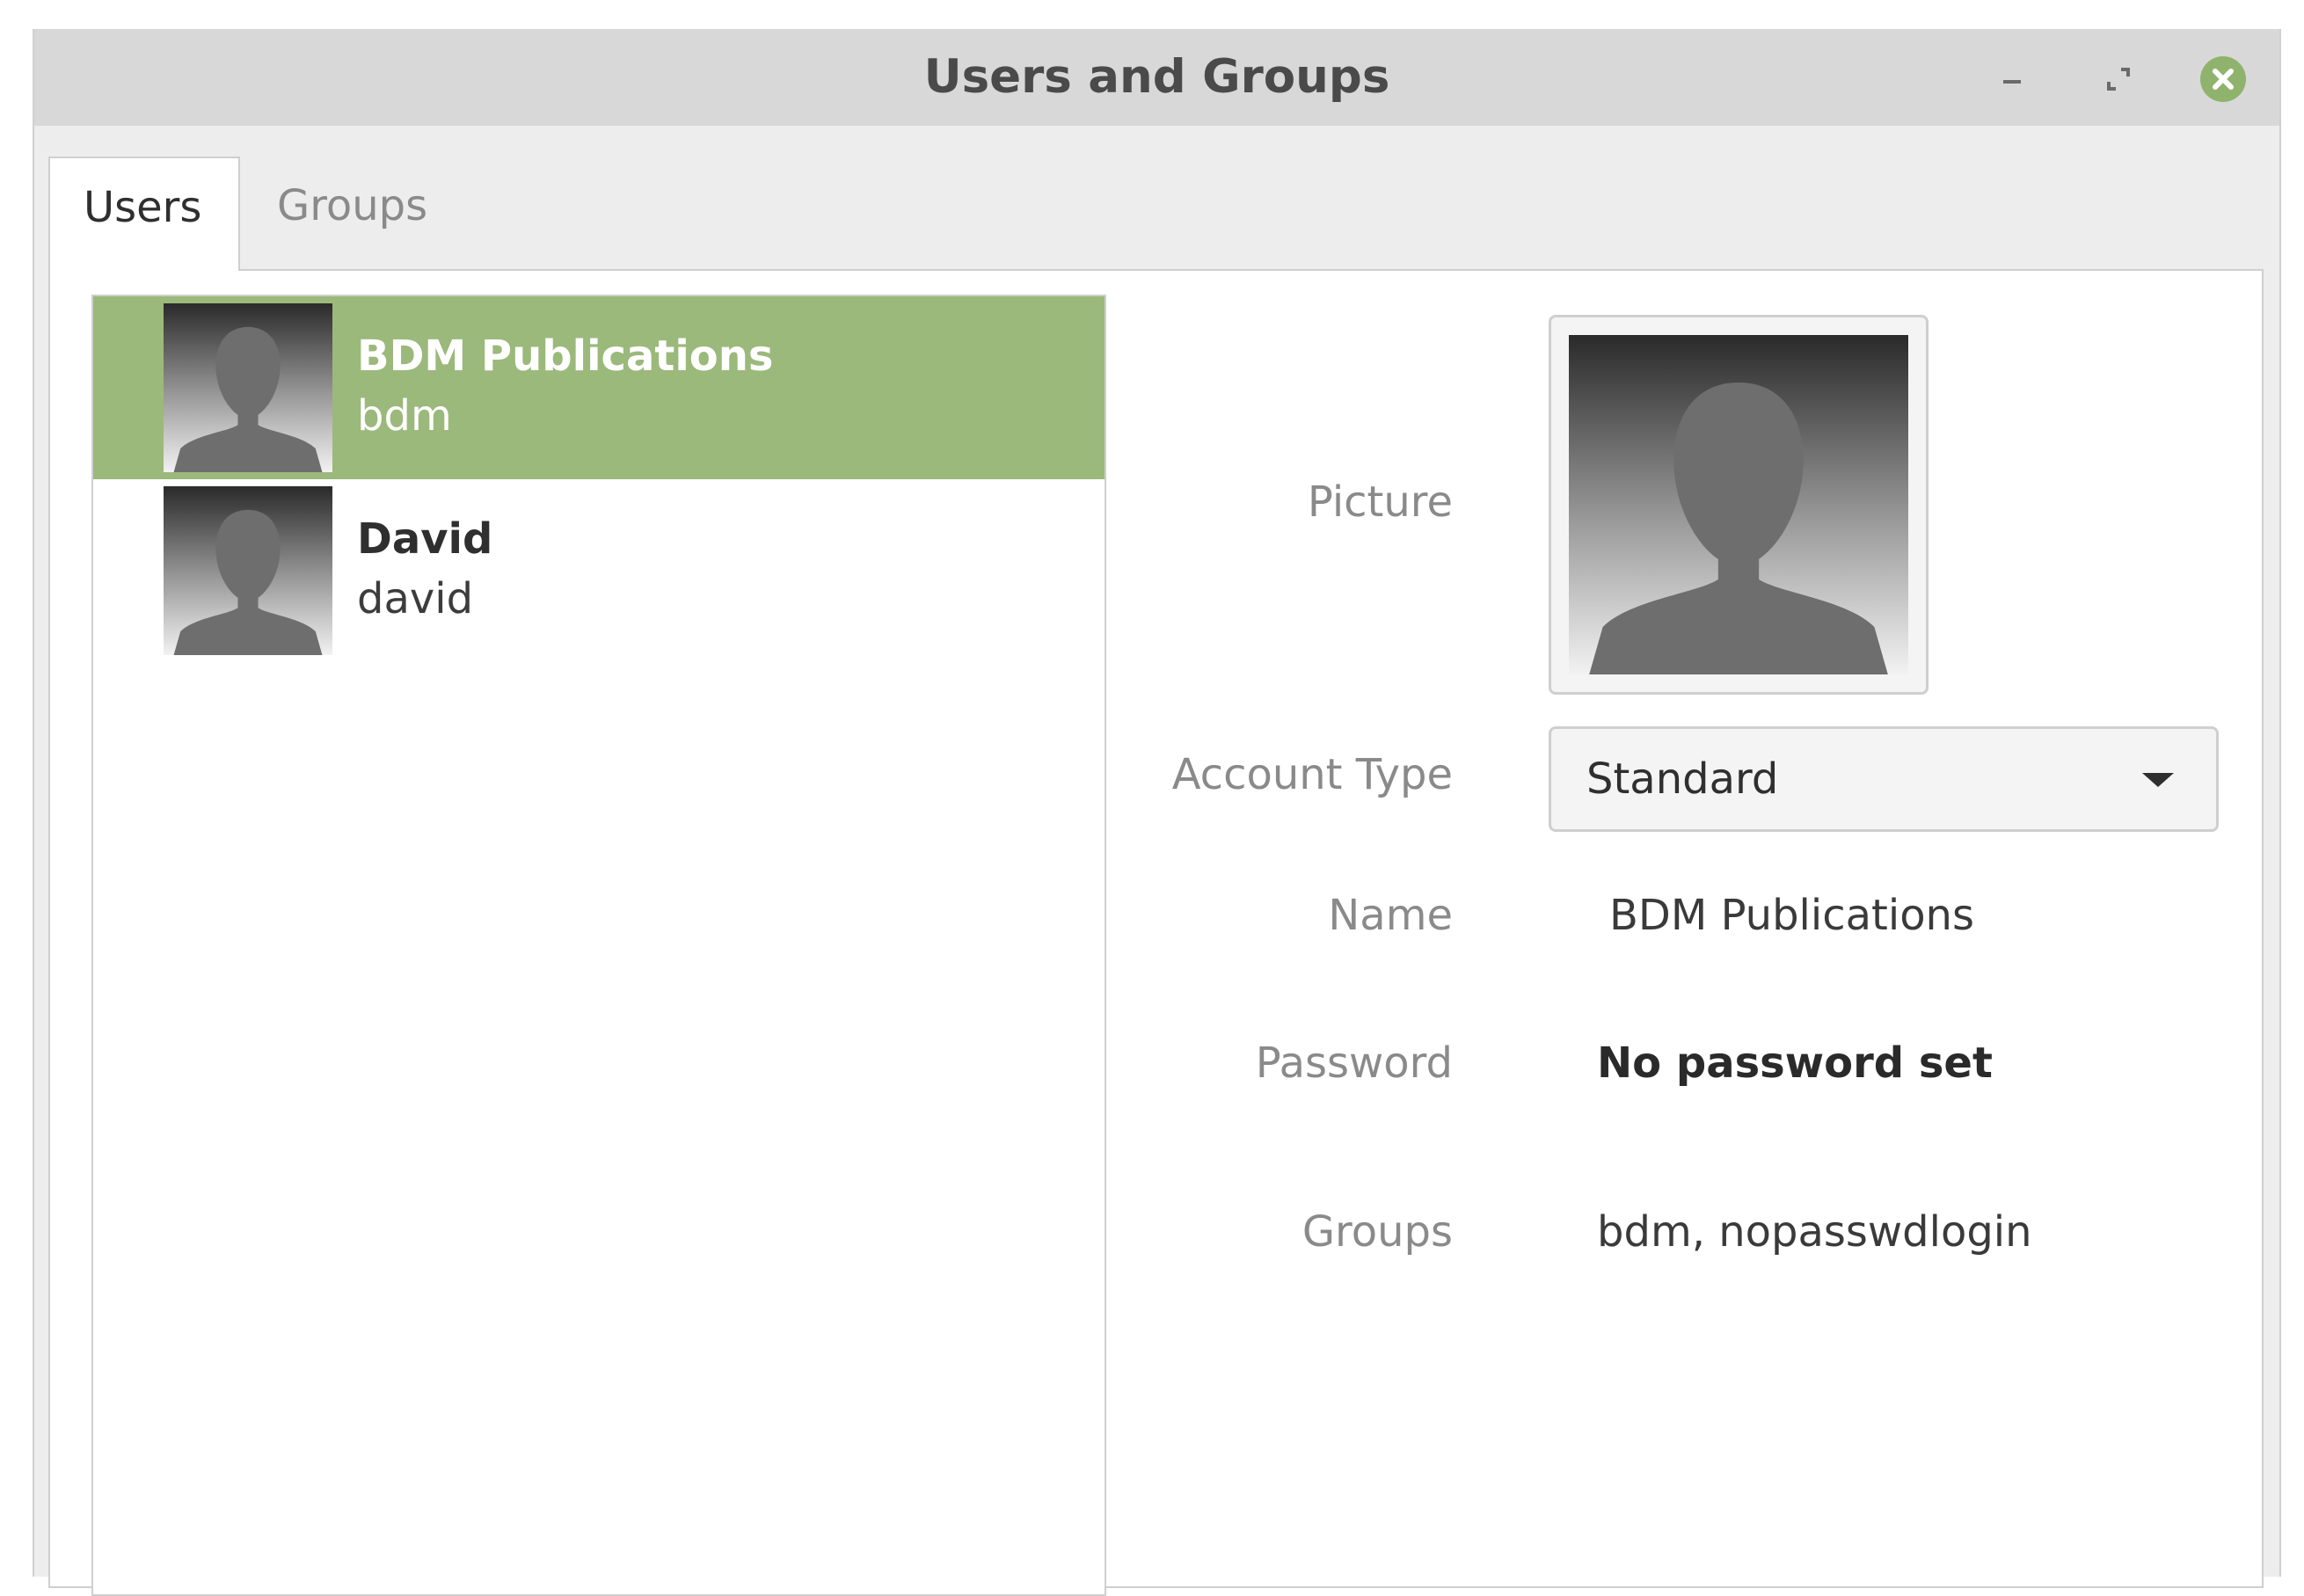  Describe the element at coordinates (1814, 1232) in the screenshot. I see `groups-value-button: bdm, nopasswdlogin` at that location.